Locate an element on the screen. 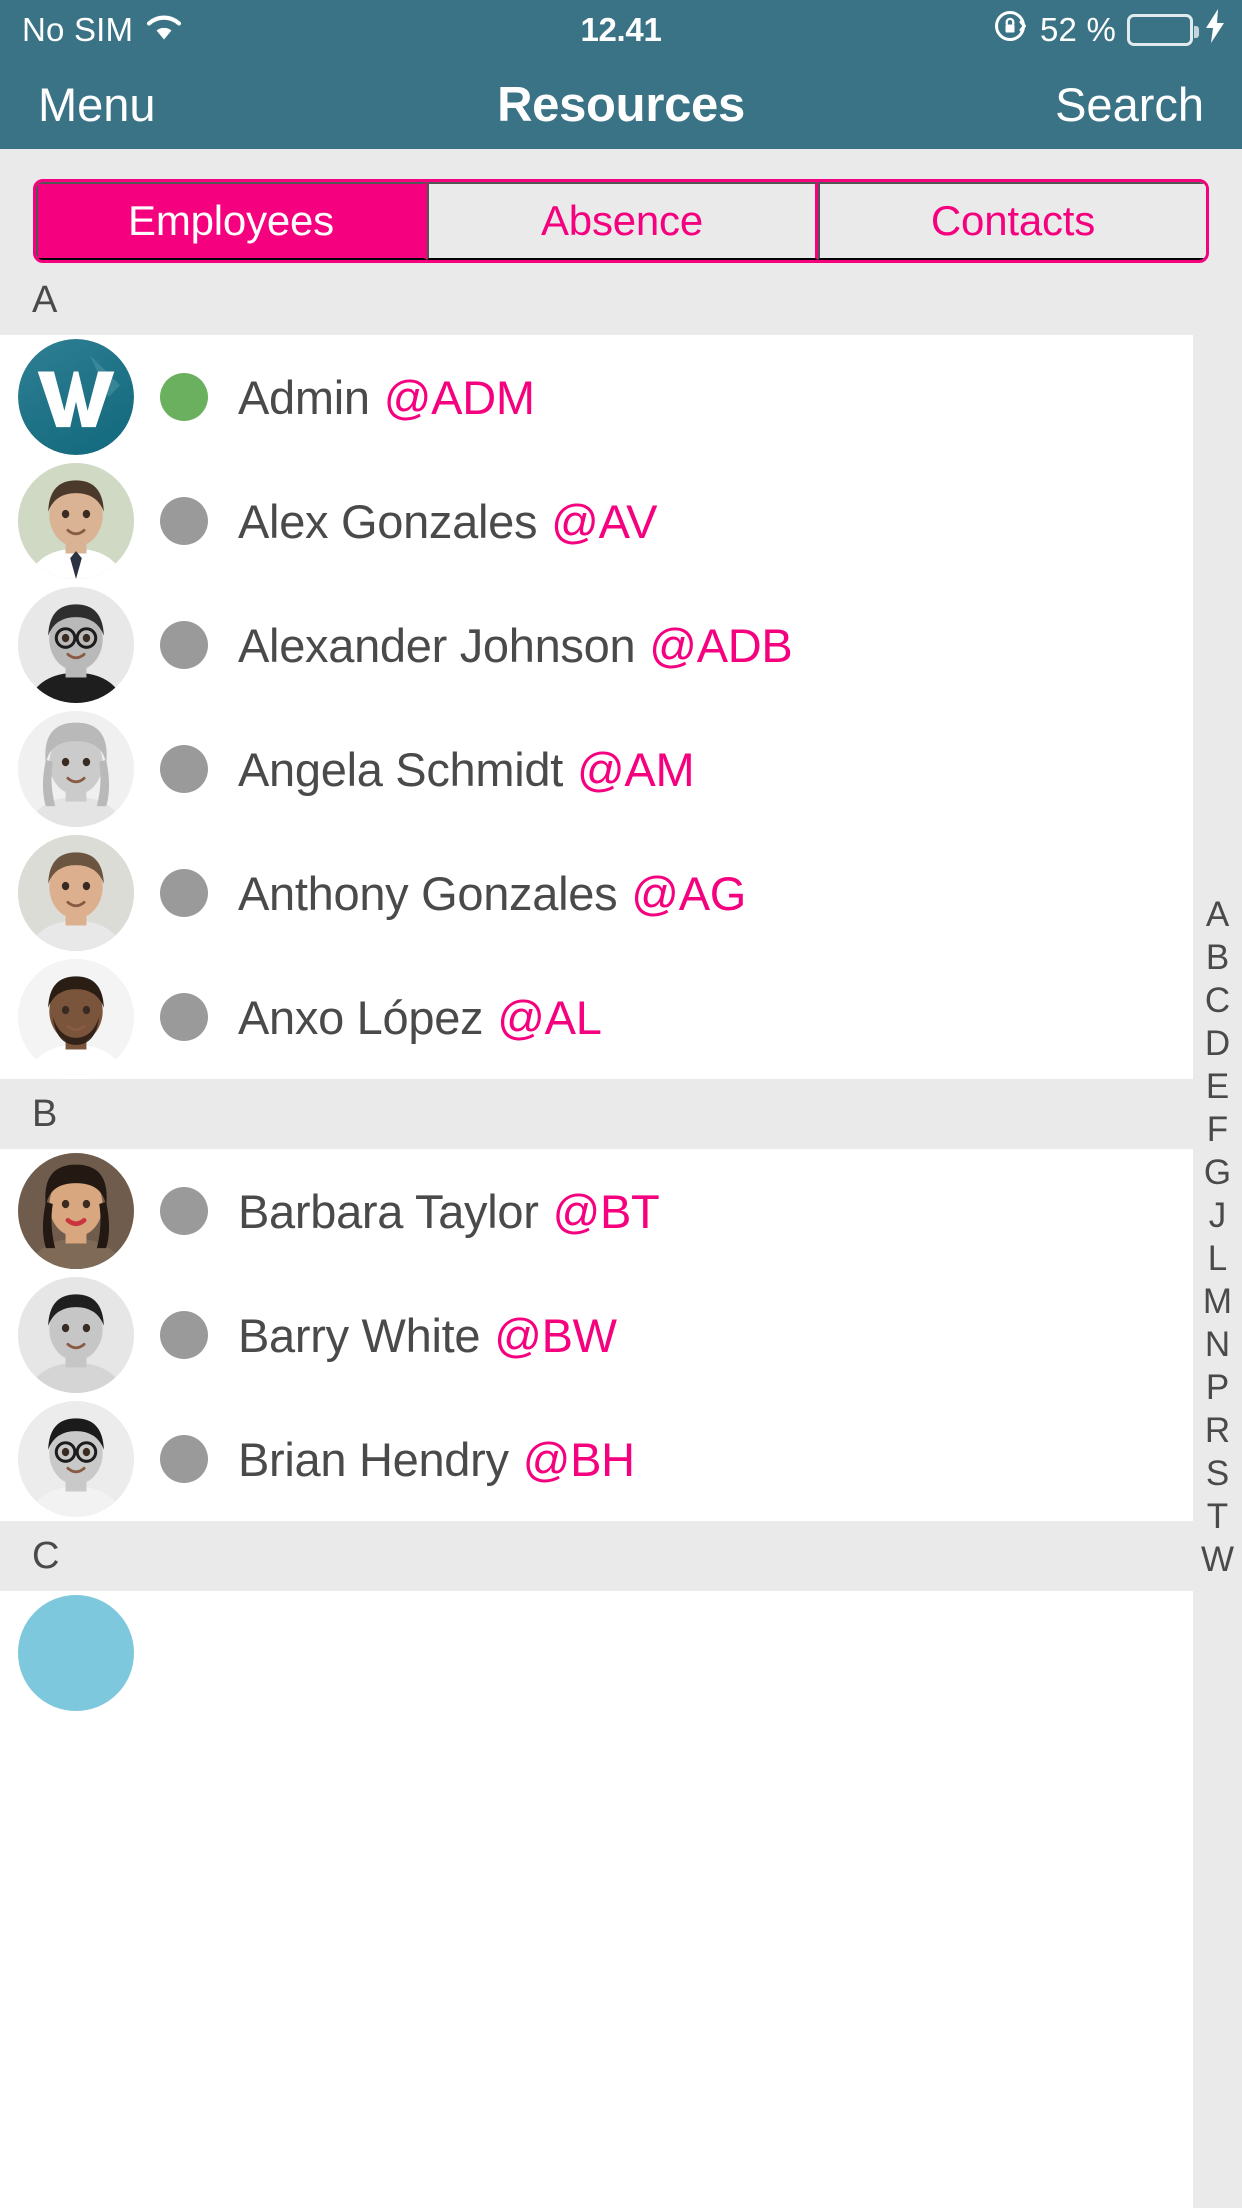 This screenshot has width=1242, height=2208. segmented-control: Employees Absence Contacts is located at coordinates (621, 221).